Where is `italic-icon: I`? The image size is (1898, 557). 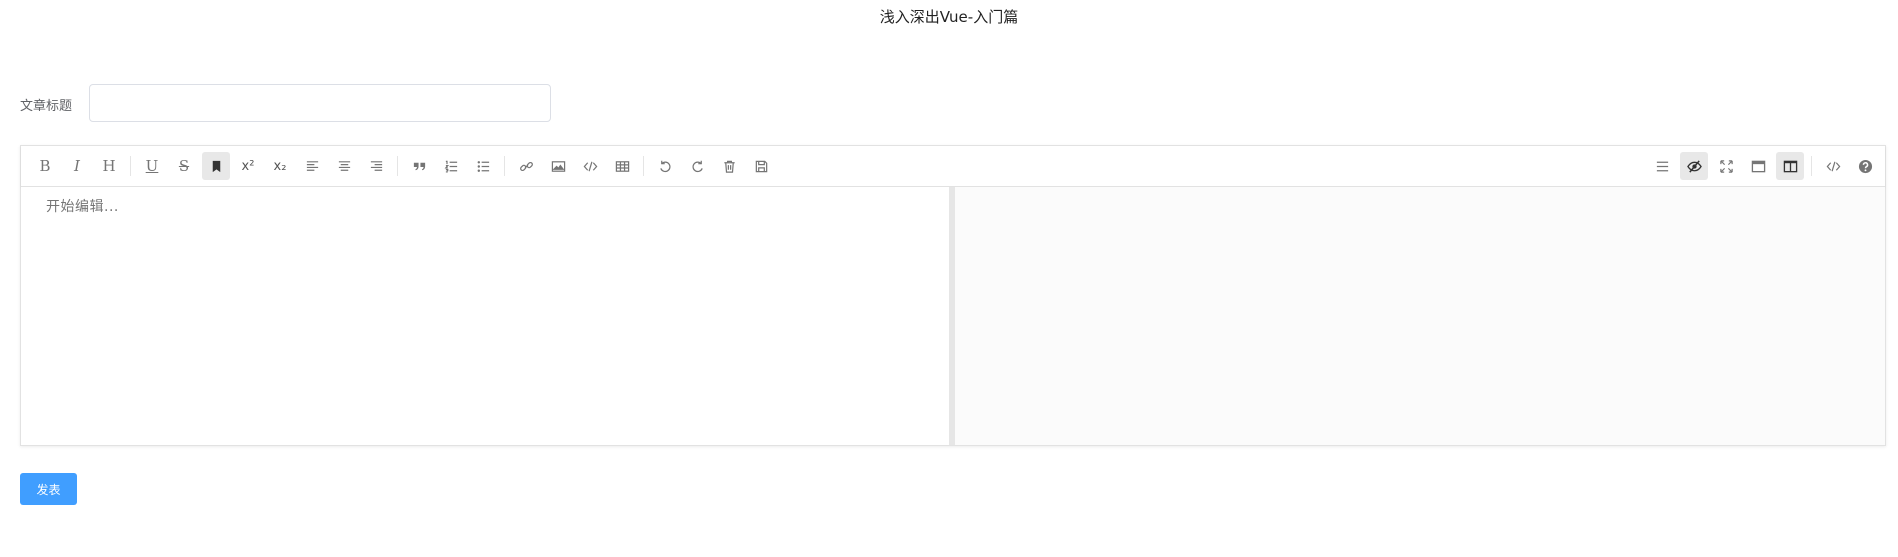 italic-icon: I is located at coordinates (77, 166).